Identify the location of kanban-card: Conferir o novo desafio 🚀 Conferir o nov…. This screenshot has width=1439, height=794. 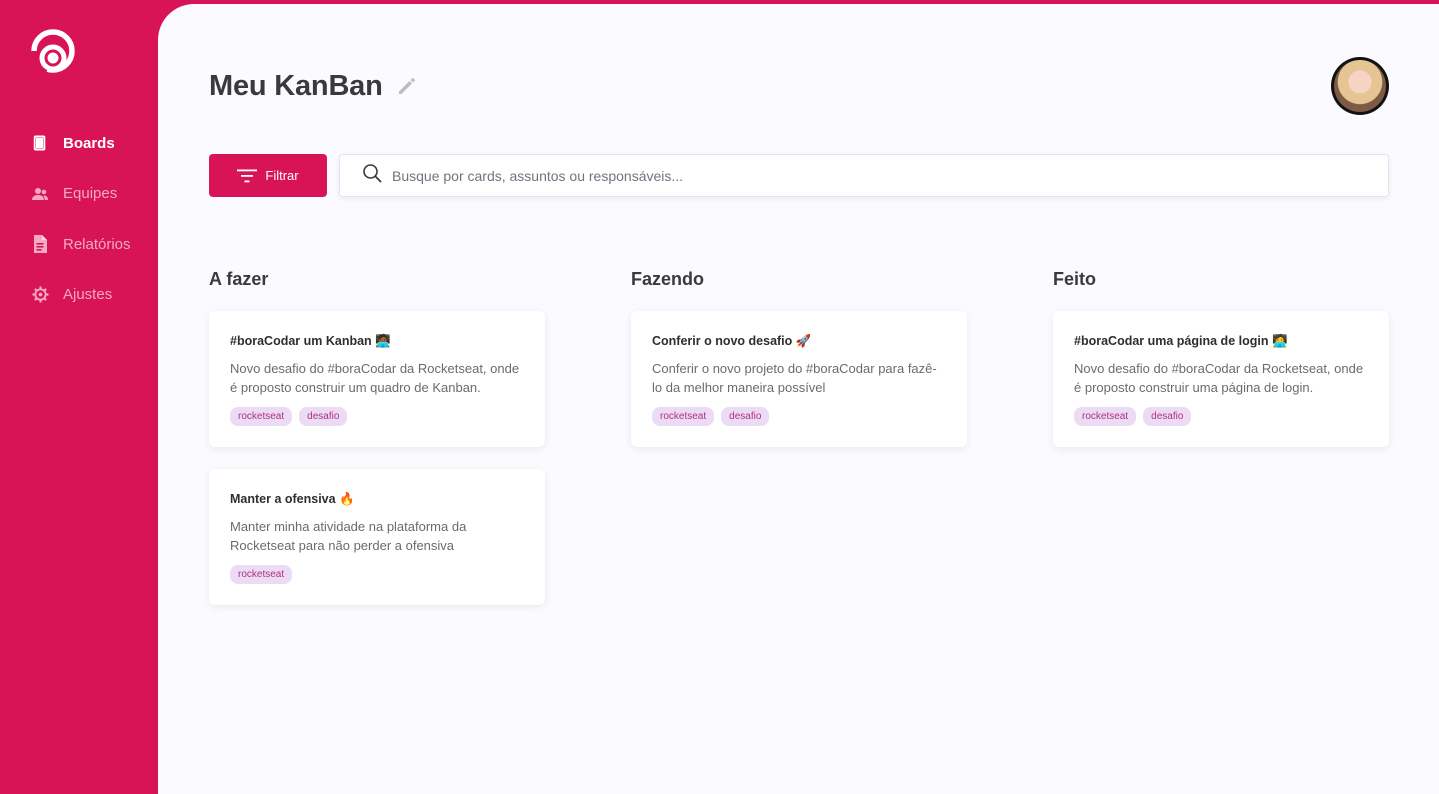
(799, 379).